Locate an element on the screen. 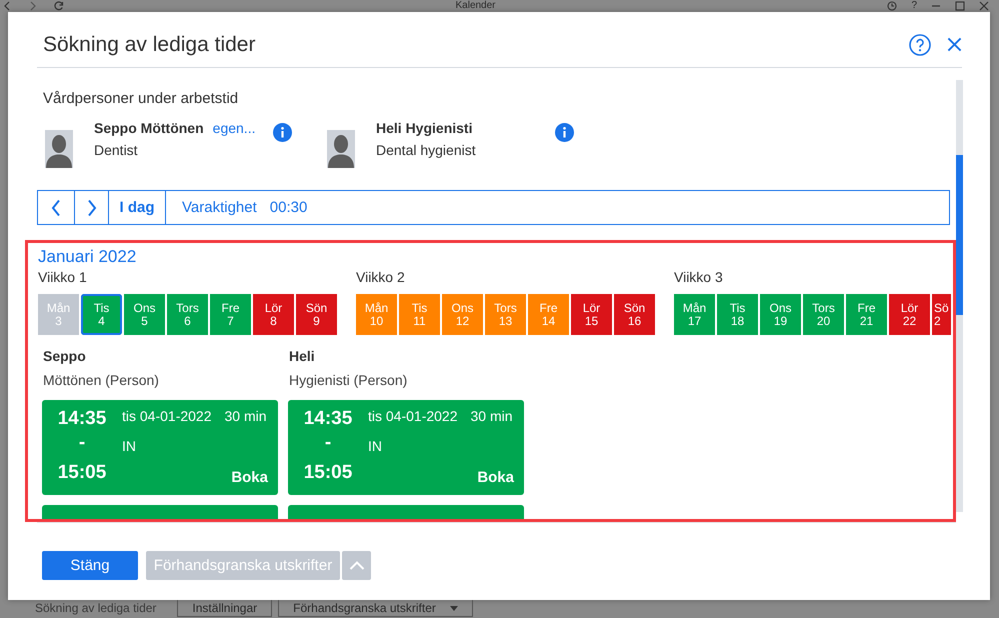 The height and width of the screenshot is (618, 999). day-tile: Tis 11 is located at coordinates (419, 314).